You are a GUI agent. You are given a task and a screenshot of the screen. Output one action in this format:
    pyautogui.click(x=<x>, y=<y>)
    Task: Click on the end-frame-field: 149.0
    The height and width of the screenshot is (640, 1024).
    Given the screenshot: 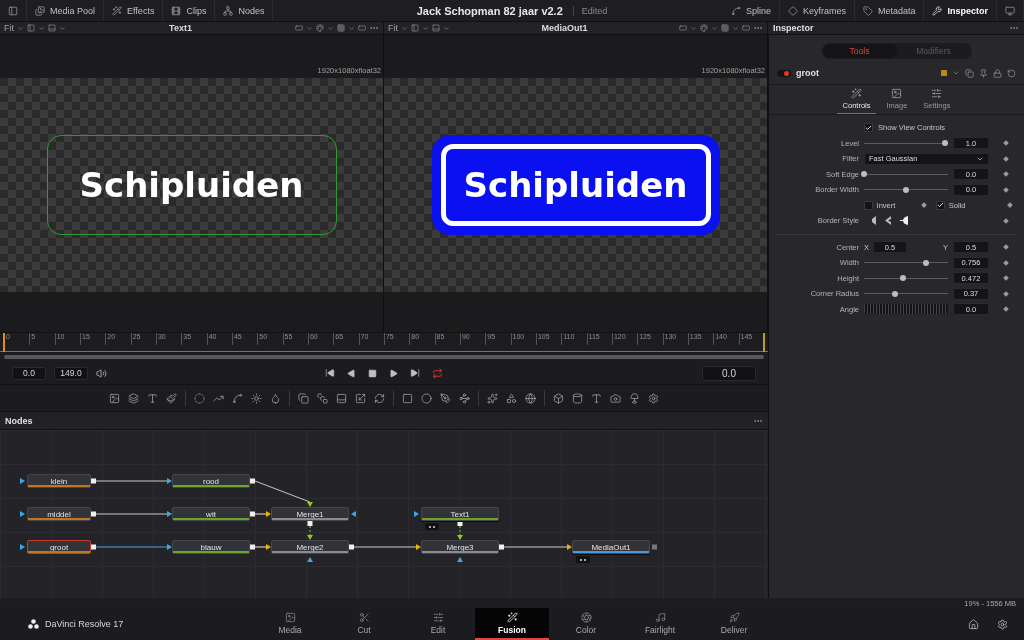 What is the action you would take?
    pyautogui.click(x=71, y=373)
    